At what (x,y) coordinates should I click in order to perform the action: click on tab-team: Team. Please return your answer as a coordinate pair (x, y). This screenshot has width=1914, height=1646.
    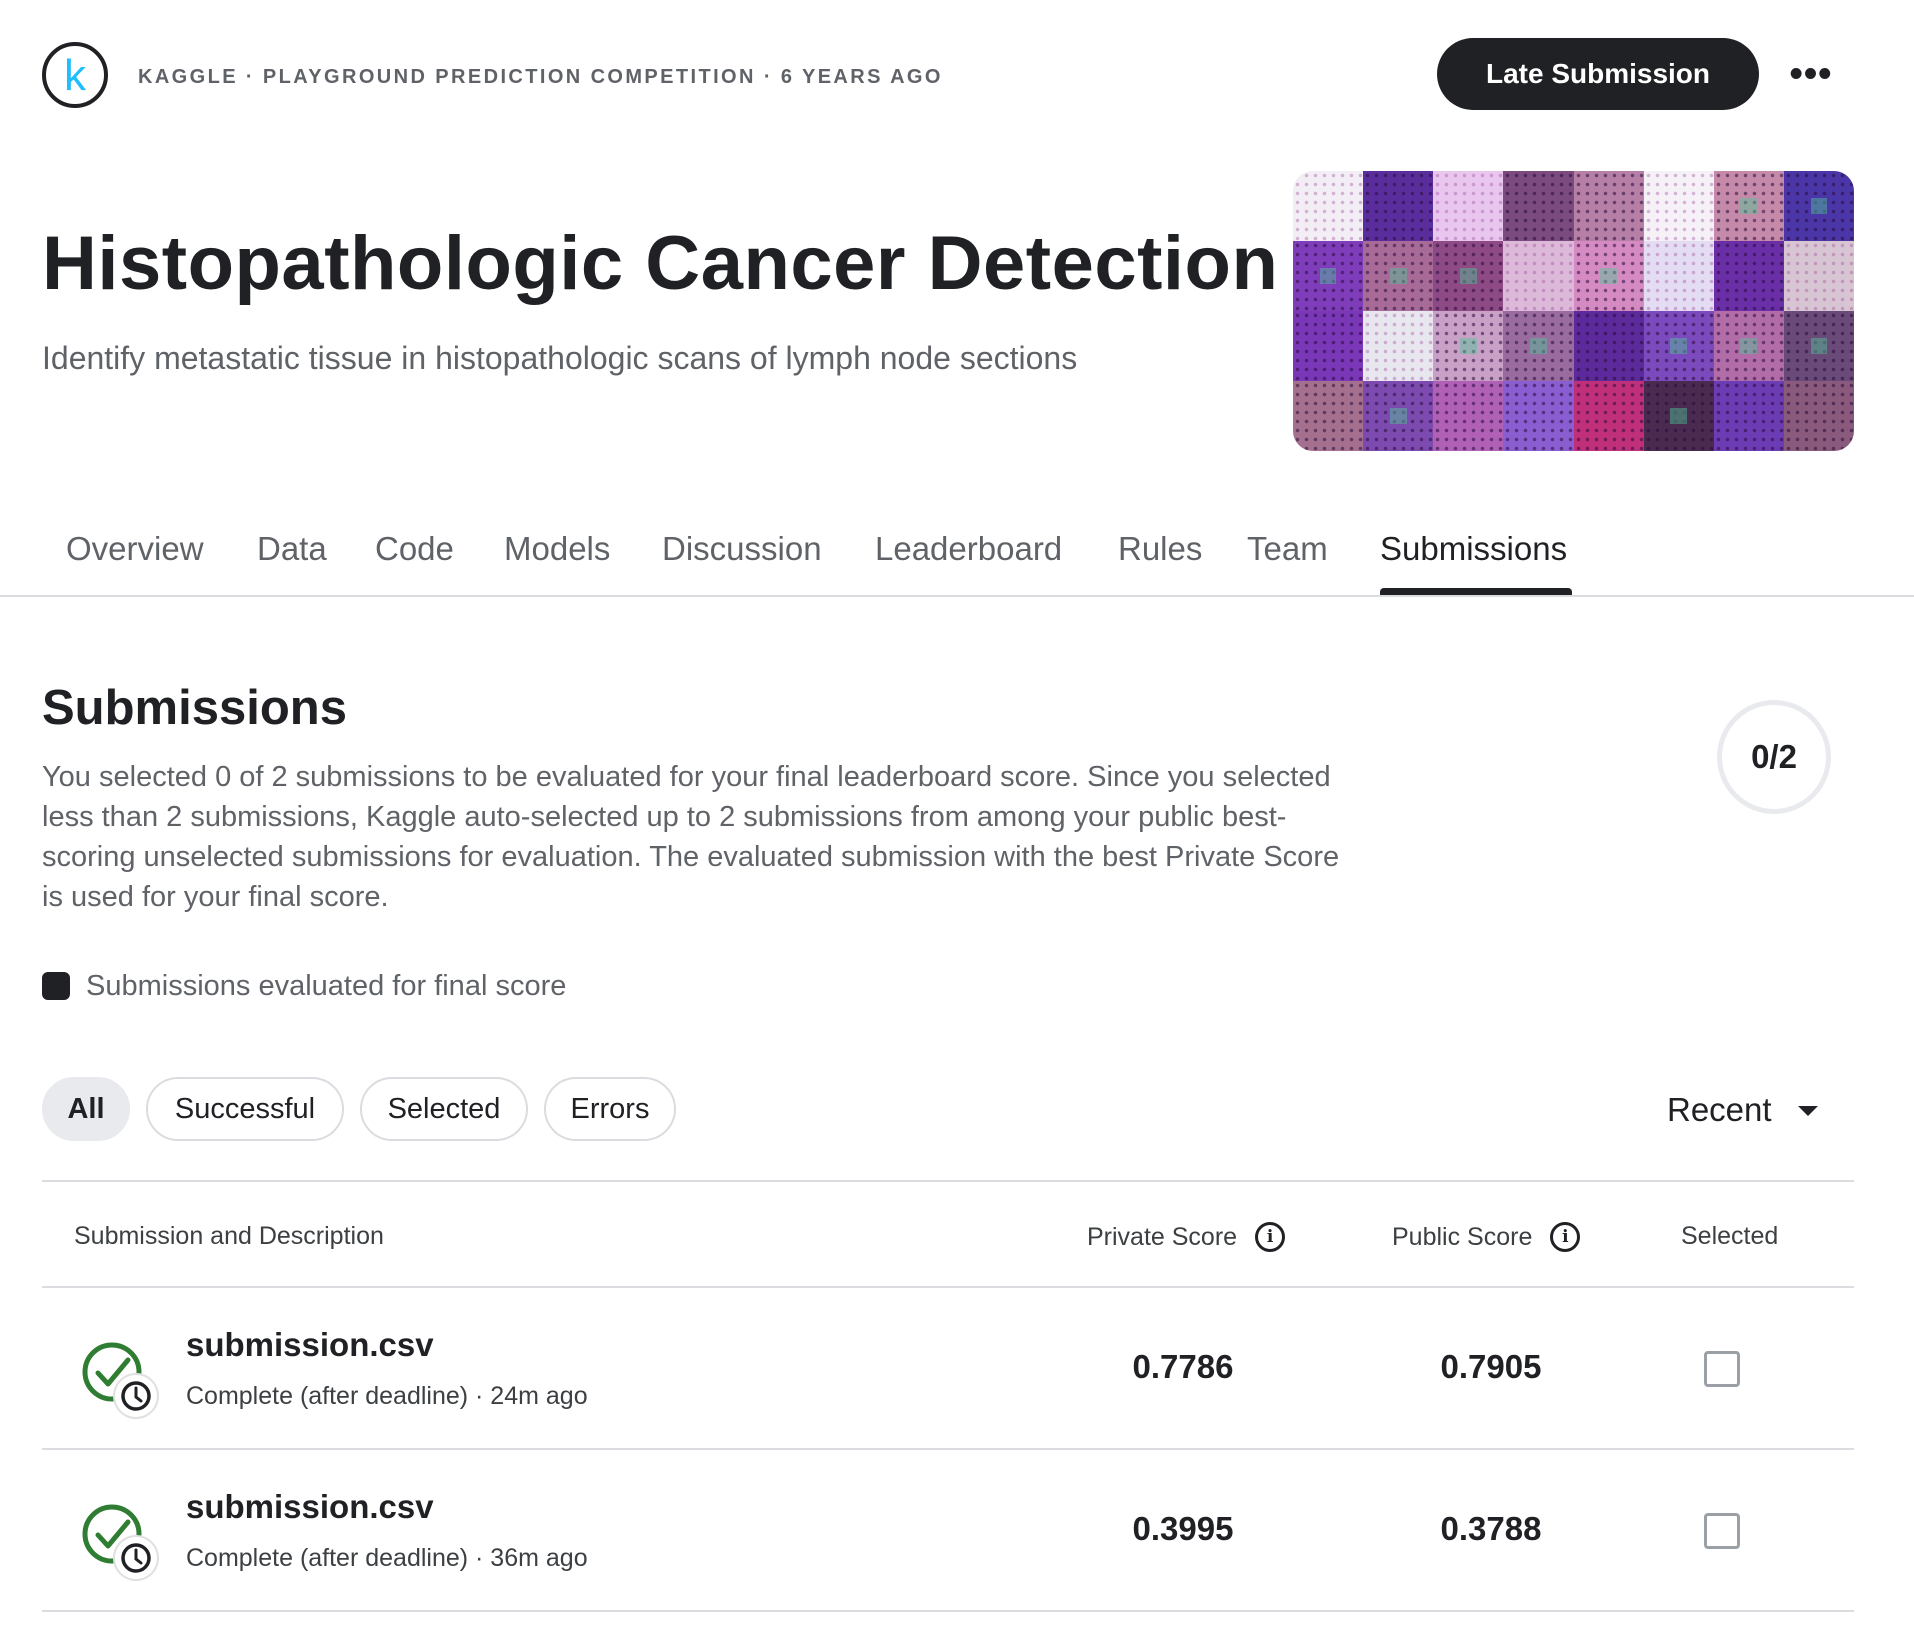
    Looking at the image, I should click on (1287, 549).